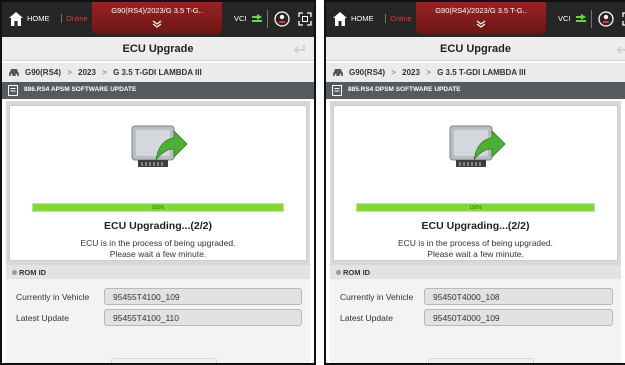  Describe the element at coordinates (518, 296) in the screenshot. I see `current-vehicle-value: 95450T4000_108` at that location.